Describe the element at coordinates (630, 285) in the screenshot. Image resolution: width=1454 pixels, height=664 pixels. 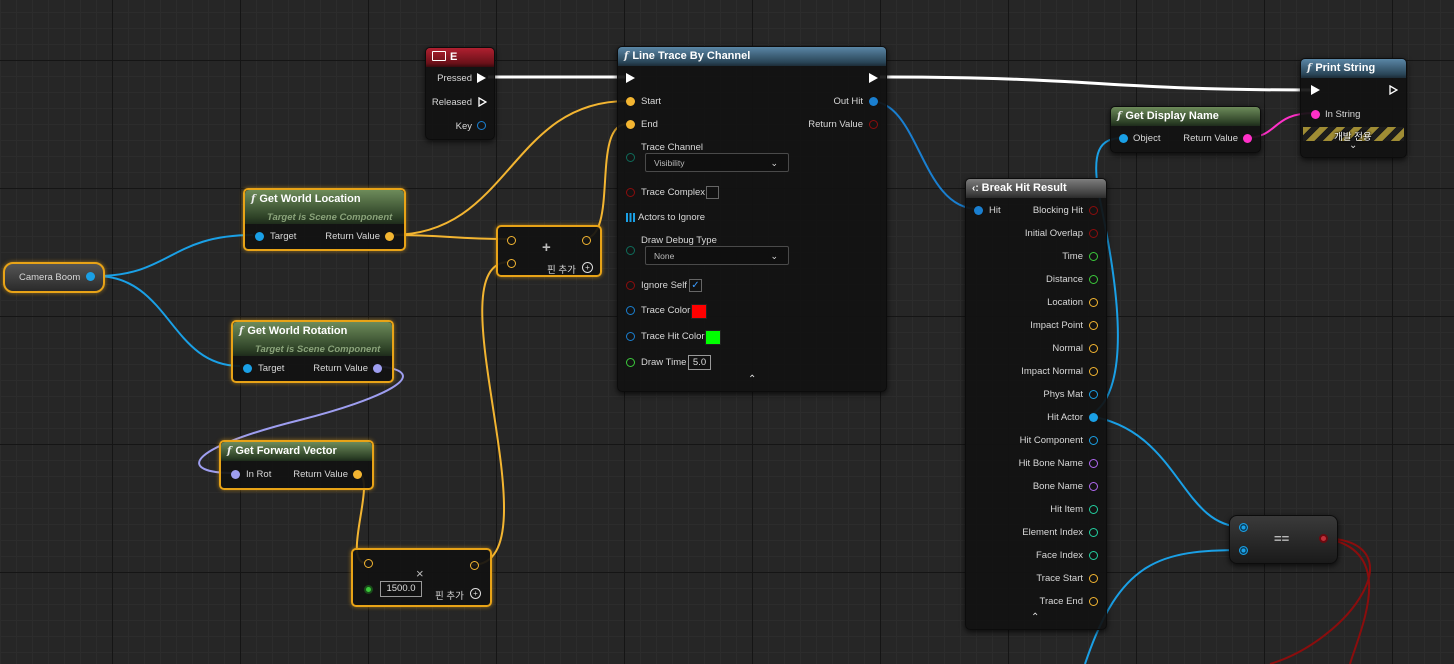
I see `ignore-self-pin` at that location.